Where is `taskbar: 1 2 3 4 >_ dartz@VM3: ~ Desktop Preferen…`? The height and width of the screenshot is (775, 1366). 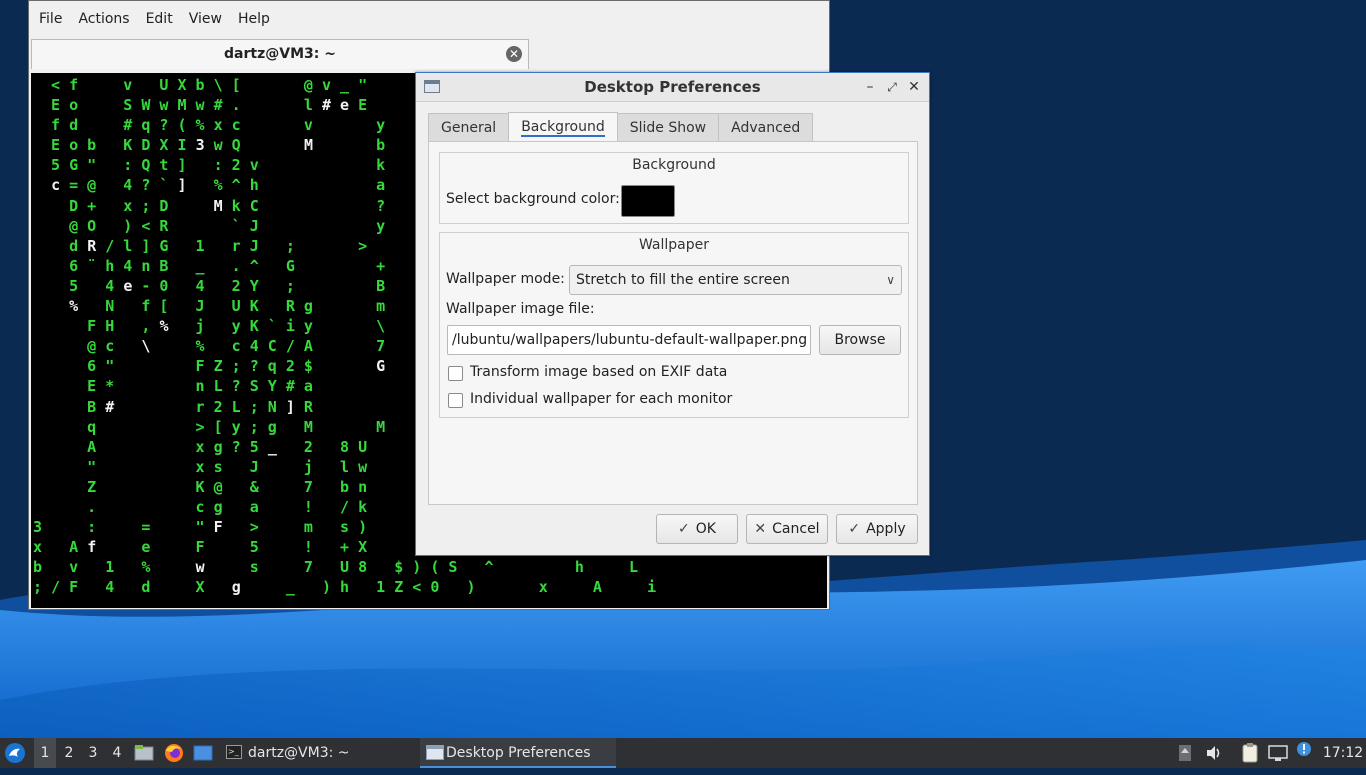 taskbar: 1 2 3 4 >_ dartz@VM3: ~ Desktop Preferen… is located at coordinates (683, 753).